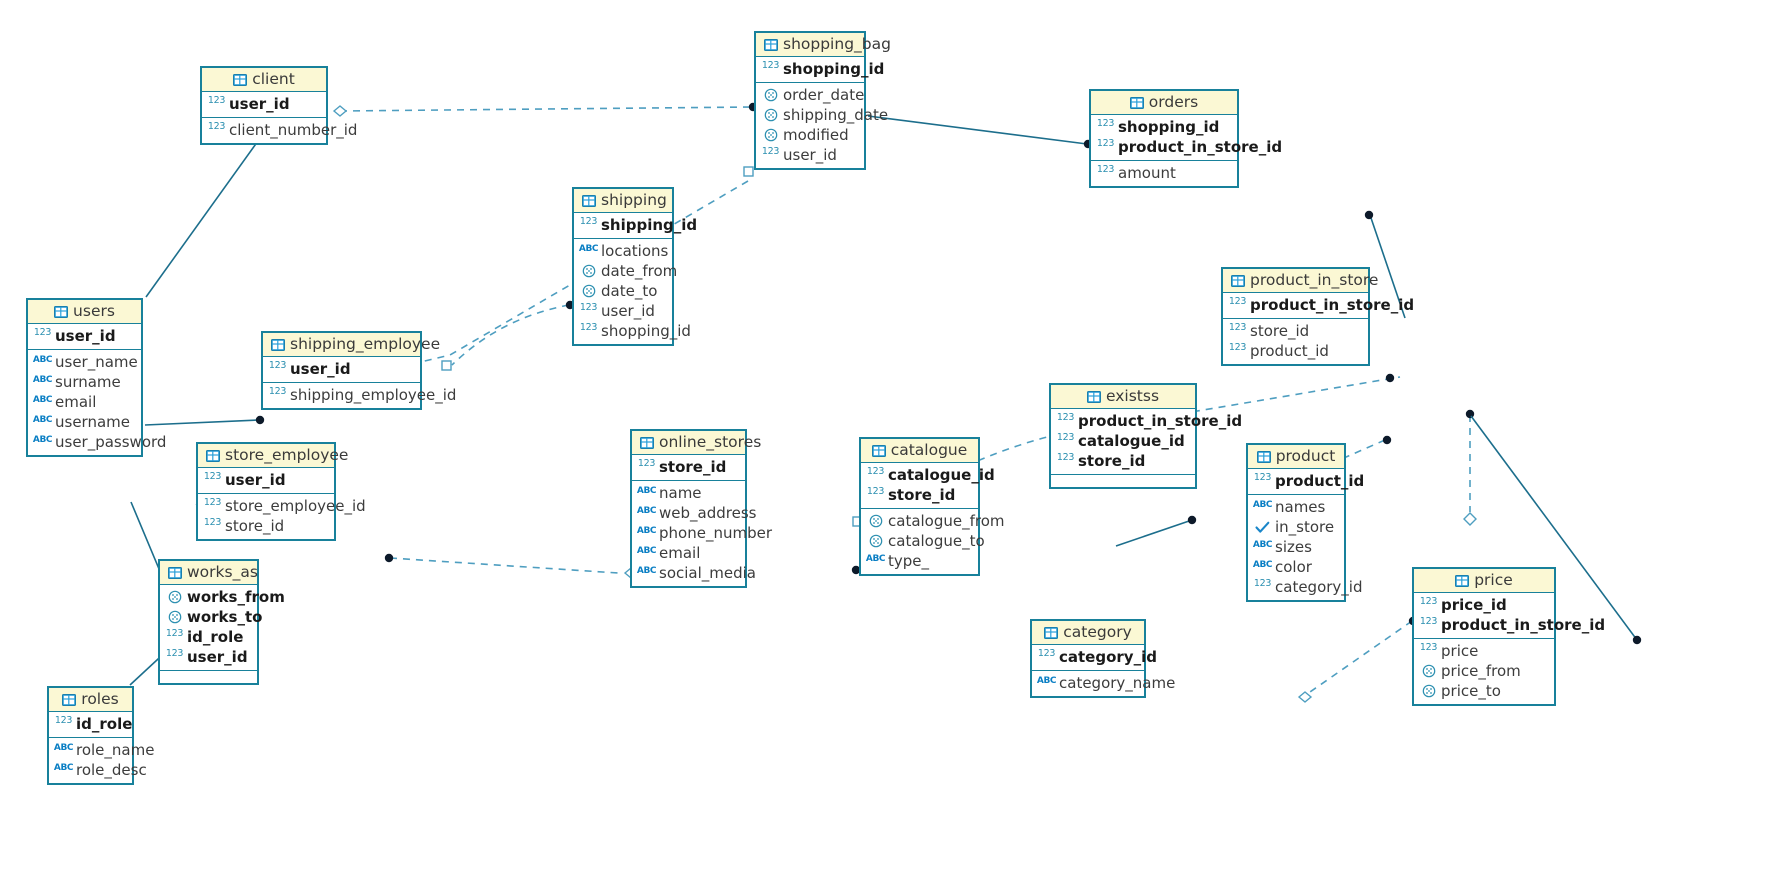 The height and width of the screenshot is (891, 1780). What do you see at coordinates (100, 699) in the screenshot?
I see `entity-name-label: roles` at bounding box center [100, 699].